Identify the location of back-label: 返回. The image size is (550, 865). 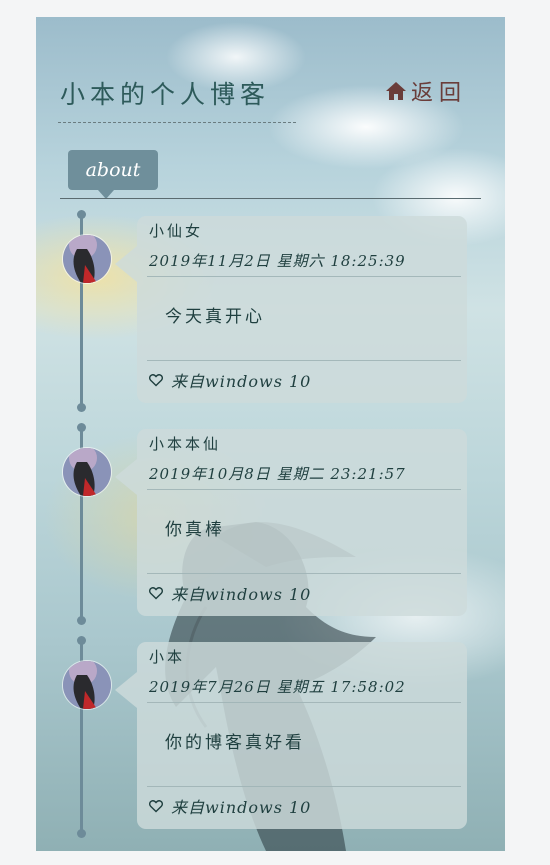
(438, 93).